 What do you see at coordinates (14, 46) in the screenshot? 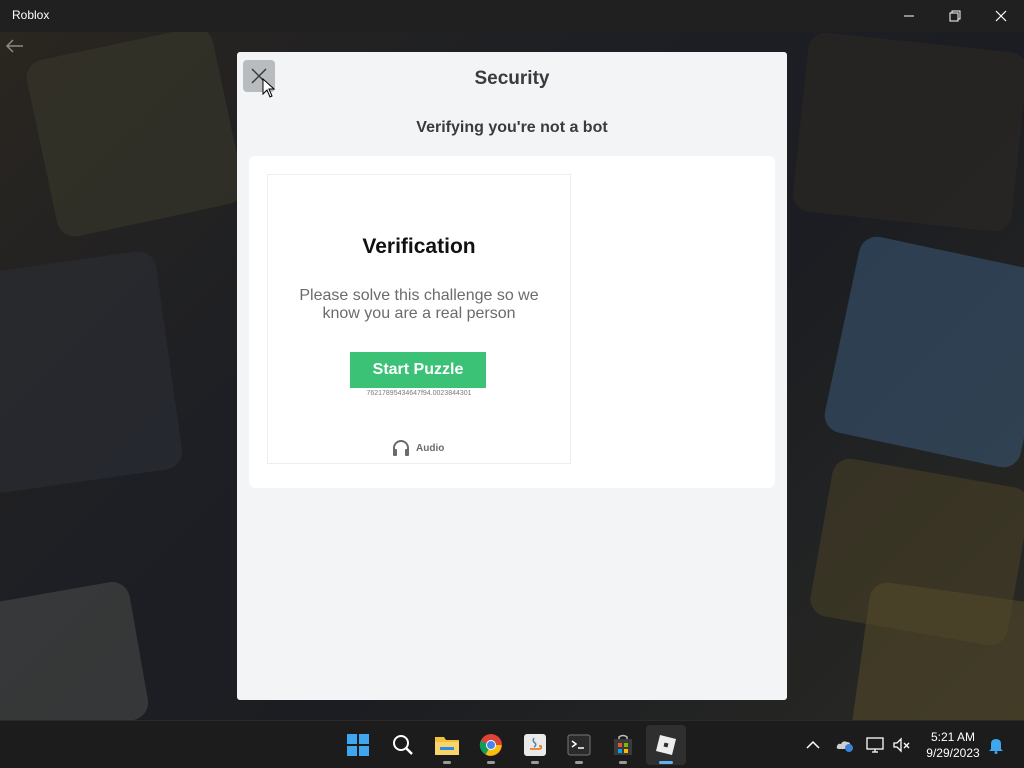
I see `back-arrow-icon` at bounding box center [14, 46].